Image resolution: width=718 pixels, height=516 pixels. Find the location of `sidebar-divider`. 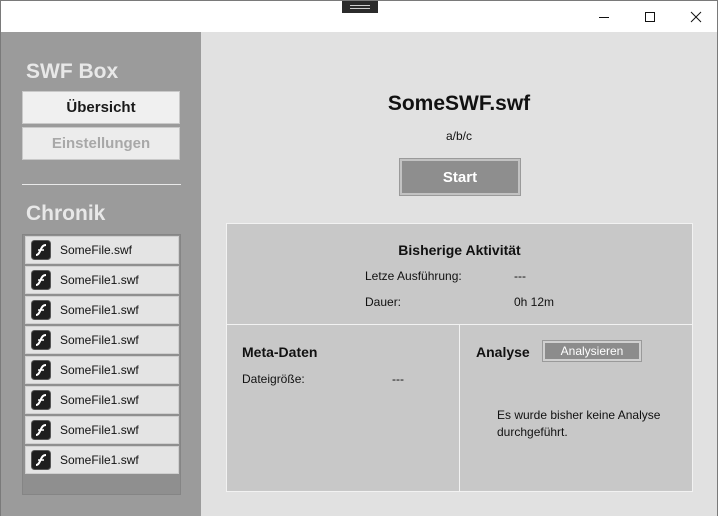

sidebar-divider is located at coordinates (101, 184).